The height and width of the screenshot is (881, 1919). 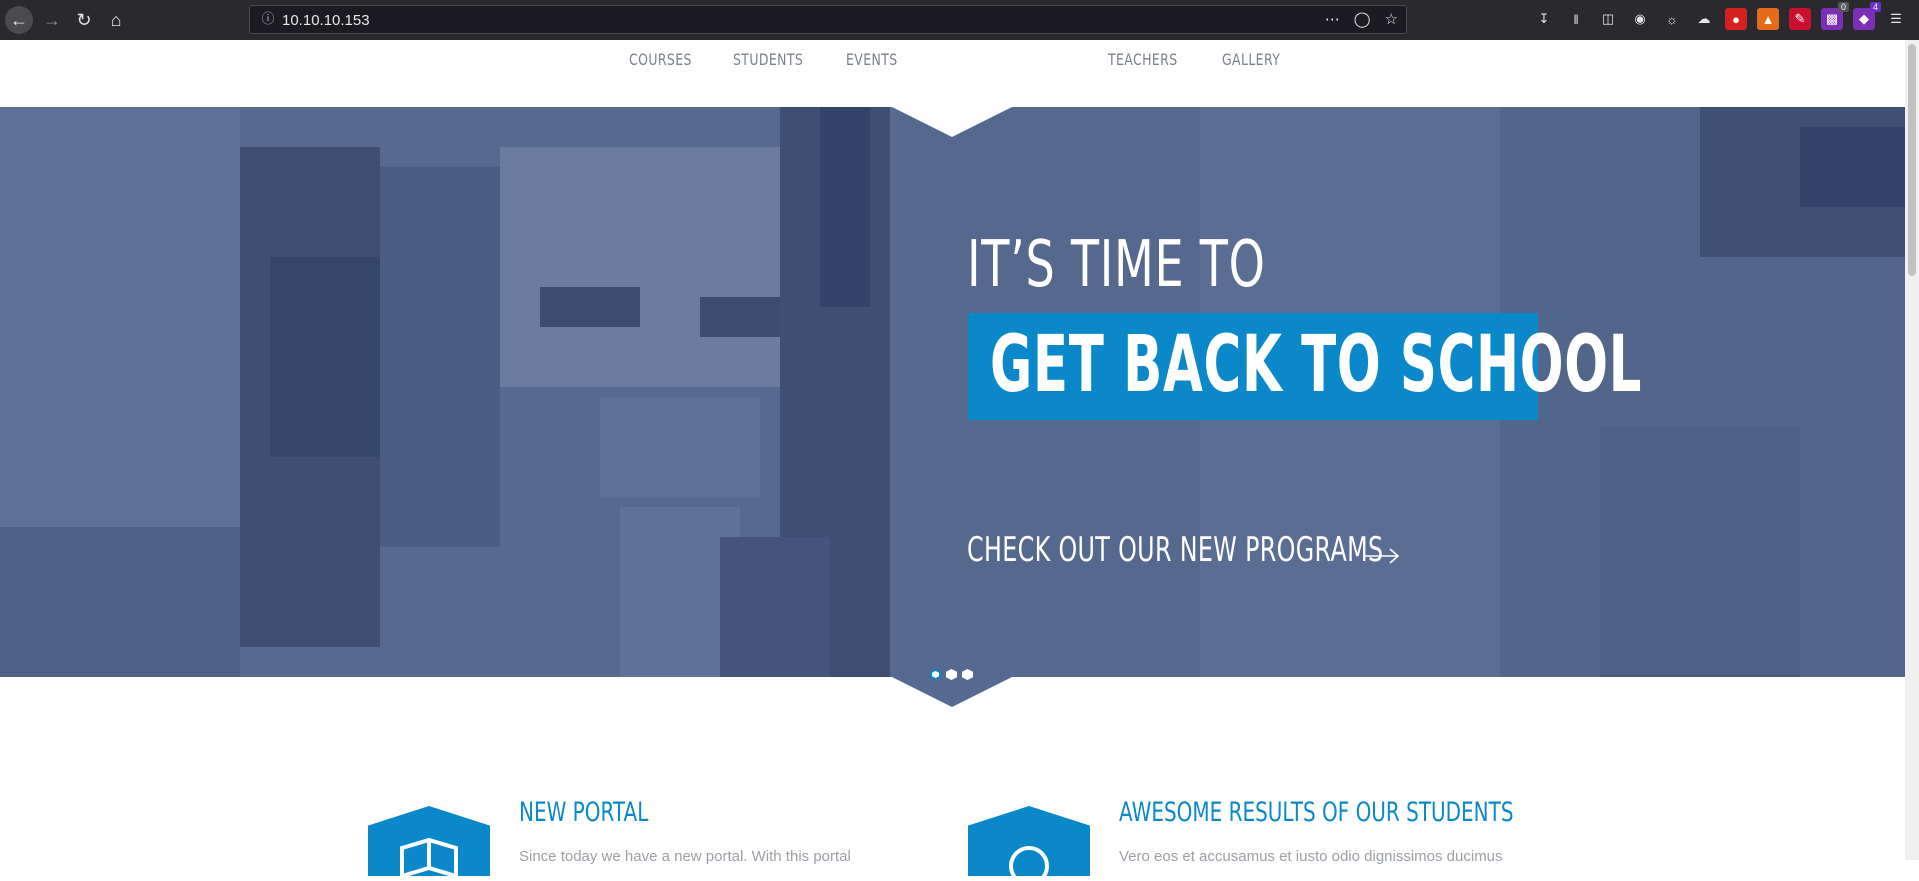 What do you see at coordinates (1843, 7) in the screenshot?
I see `extension-badge: 0` at bounding box center [1843, 7].